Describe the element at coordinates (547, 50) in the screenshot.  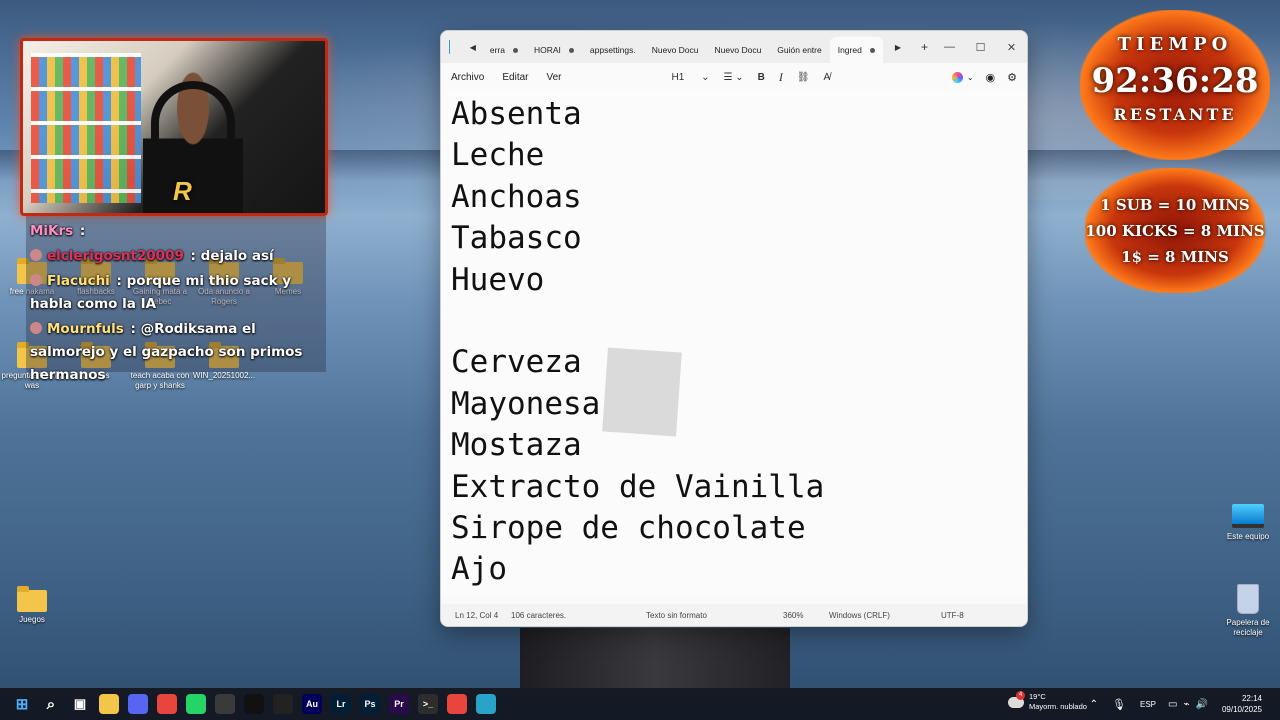
I see `tab-label: HORAI` at that location.